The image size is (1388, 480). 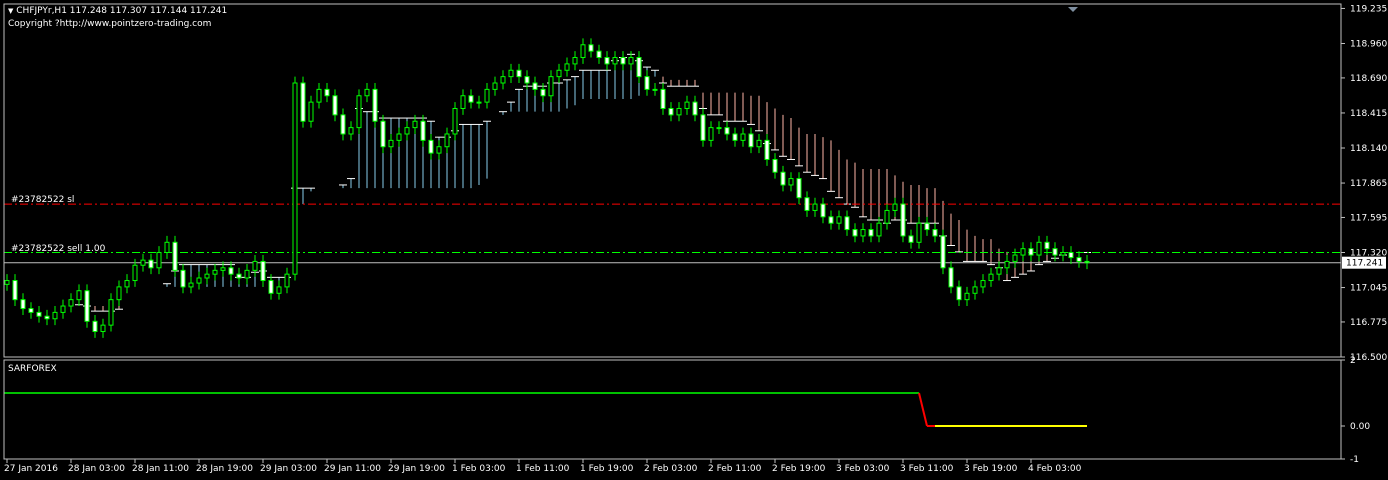 I want to click on indicator-tick-label: -1, so click(x=1354, y=460).